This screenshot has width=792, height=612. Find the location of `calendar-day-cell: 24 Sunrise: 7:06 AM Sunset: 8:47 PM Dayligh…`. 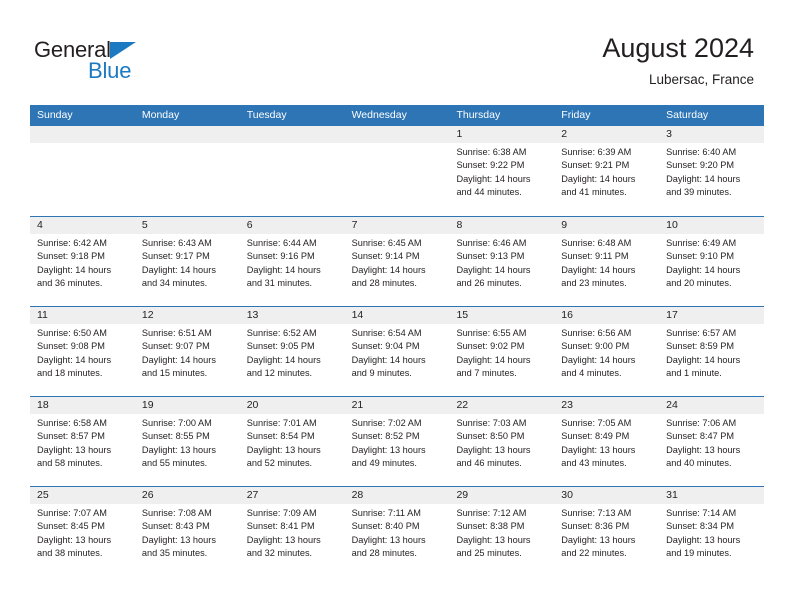

calendar-day-cell: 24 Sunrise: 7:06 AM Sunset: 8:47 PM Dayligh… is located at coordinates (712, 441).